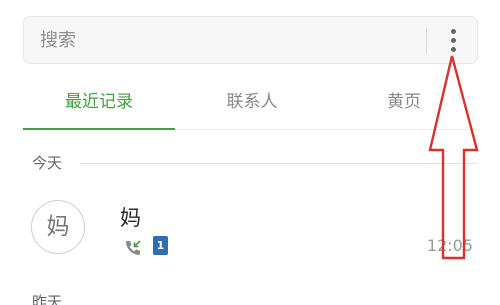 This screenshot has width=500, height=305. I want to click on search-divider, so click(426, 41).